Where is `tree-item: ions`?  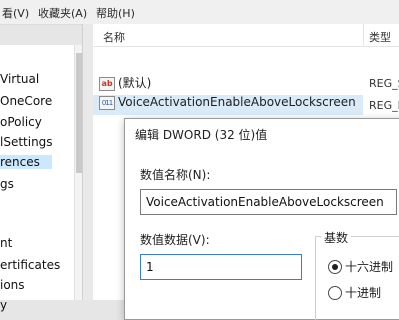
tree-item: ions is located at coordinates (12, 285).